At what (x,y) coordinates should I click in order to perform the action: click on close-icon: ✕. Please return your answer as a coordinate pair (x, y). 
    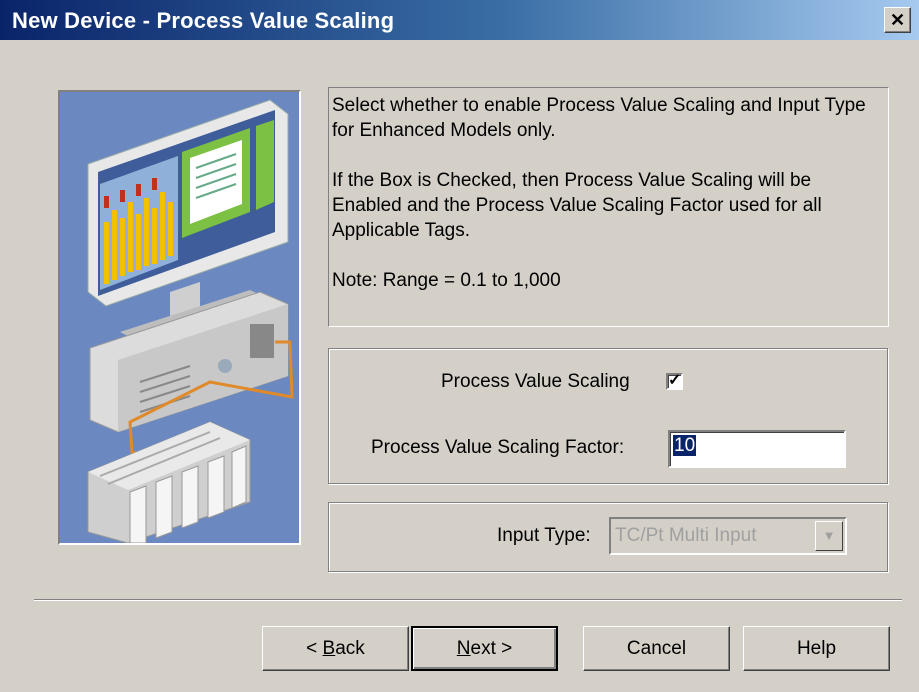
    Looking at the image, I should click on (897, 20).